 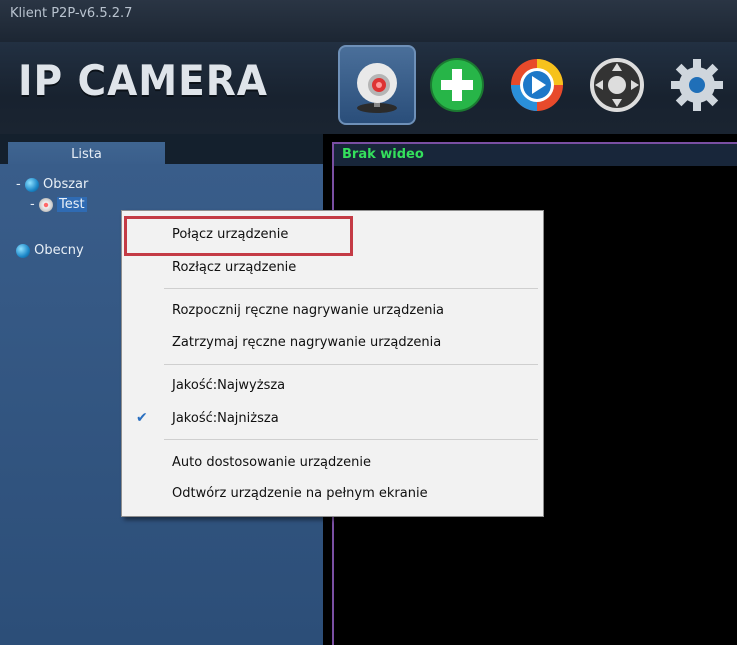 I want to click on ptz-control-button, so click(x=617, y=85).